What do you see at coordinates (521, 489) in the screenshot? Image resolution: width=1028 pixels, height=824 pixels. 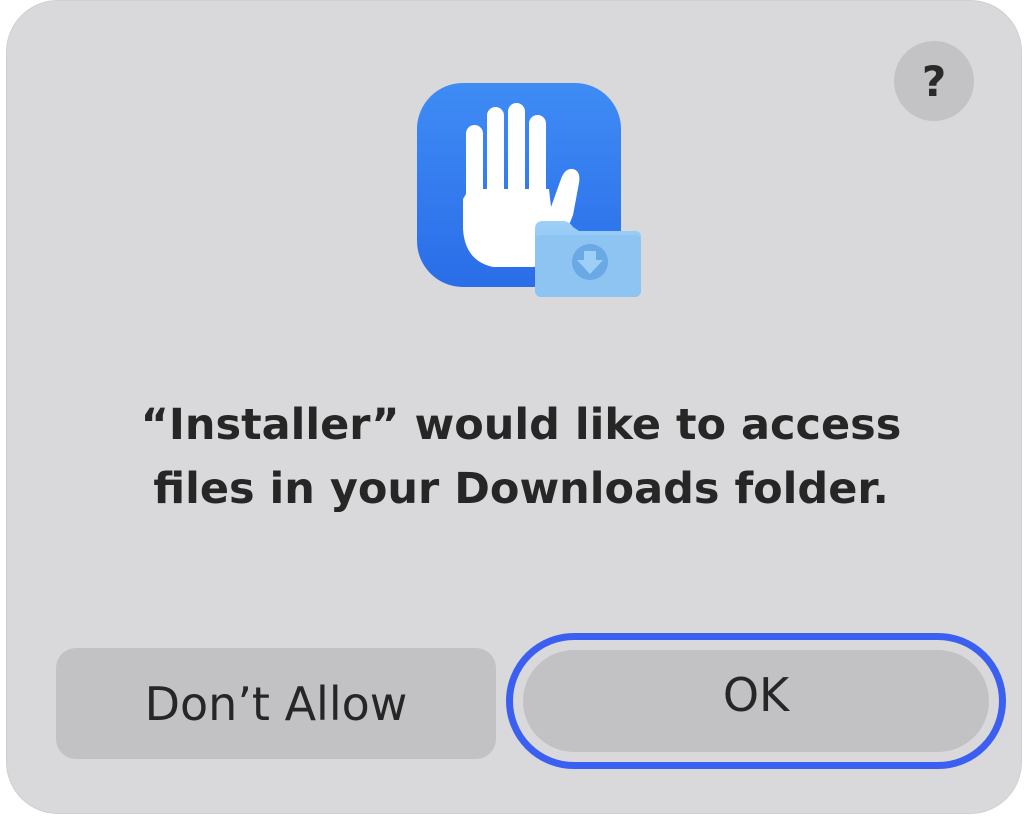 I see `message-line-2: files in your Downloads folder.` at bounding box center [521, 489].